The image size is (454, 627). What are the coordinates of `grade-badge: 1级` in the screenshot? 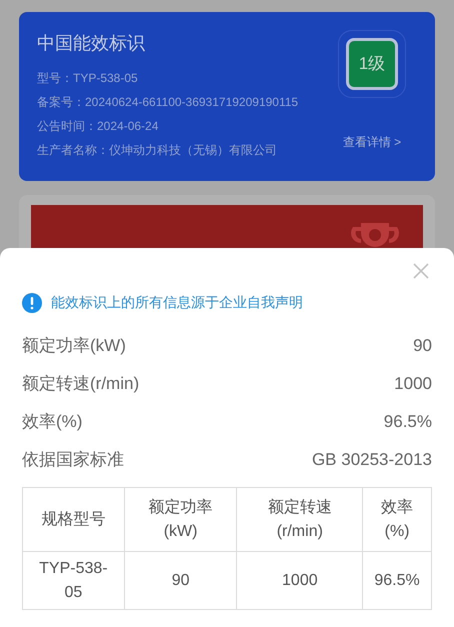 It's located at (372, 64).